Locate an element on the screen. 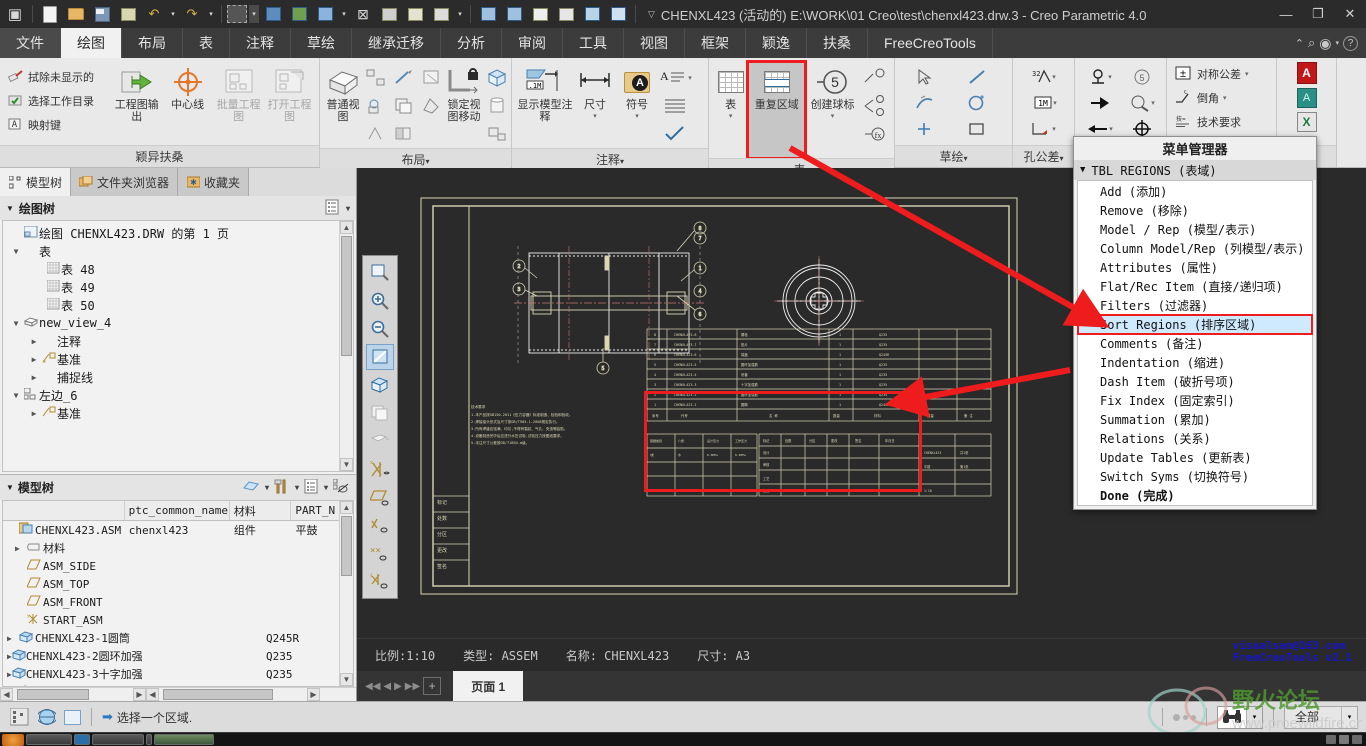 The width and height of the screenshot is (1366, 746). spline-icon is located at coordinates (925, 103).